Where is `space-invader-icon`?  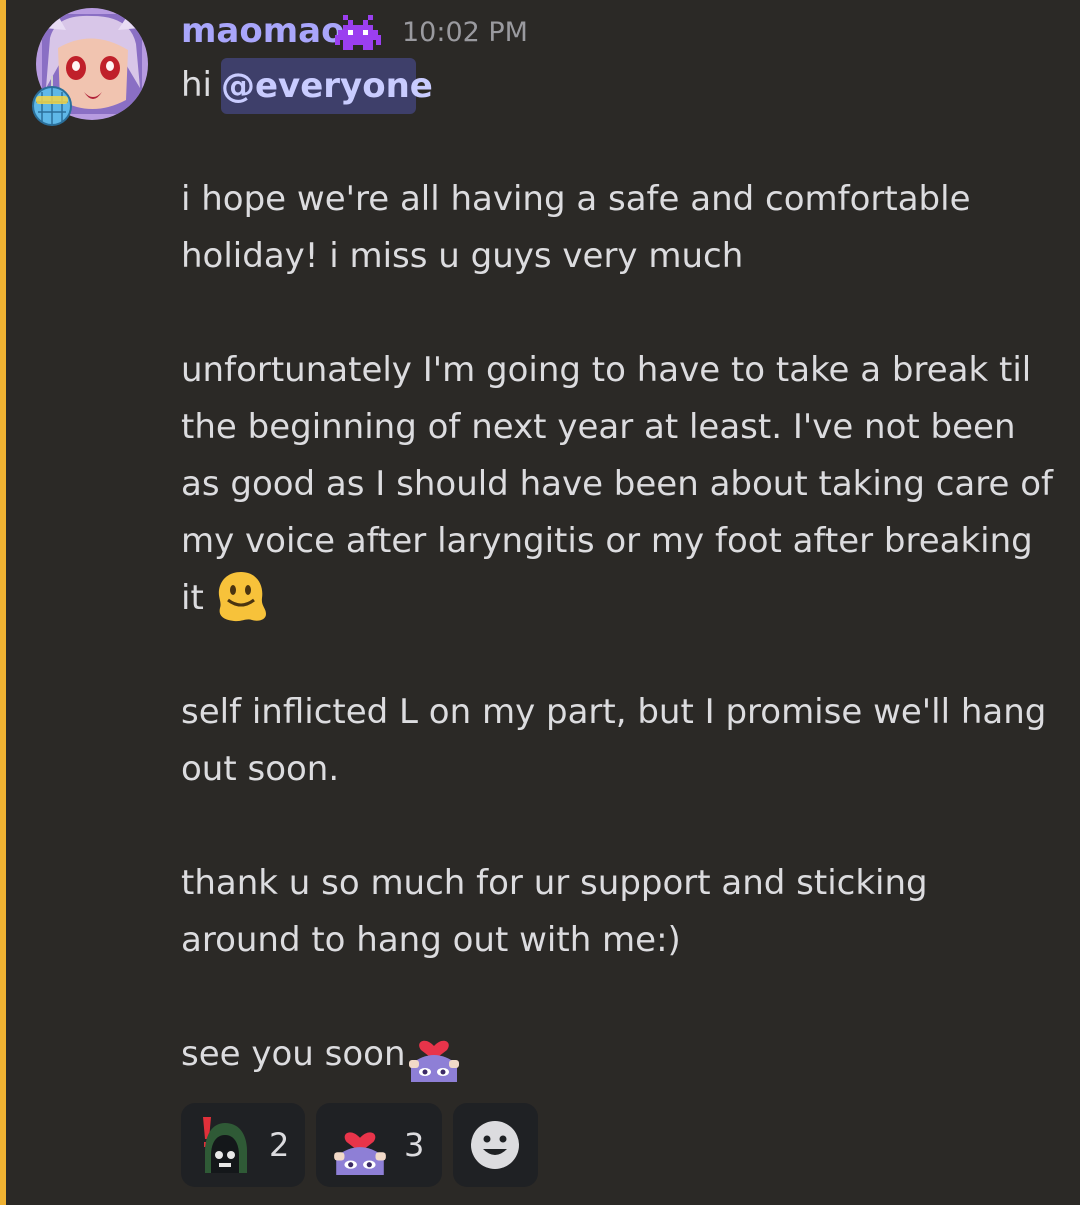
space-invader-icon is located at coordinates (358, 33).